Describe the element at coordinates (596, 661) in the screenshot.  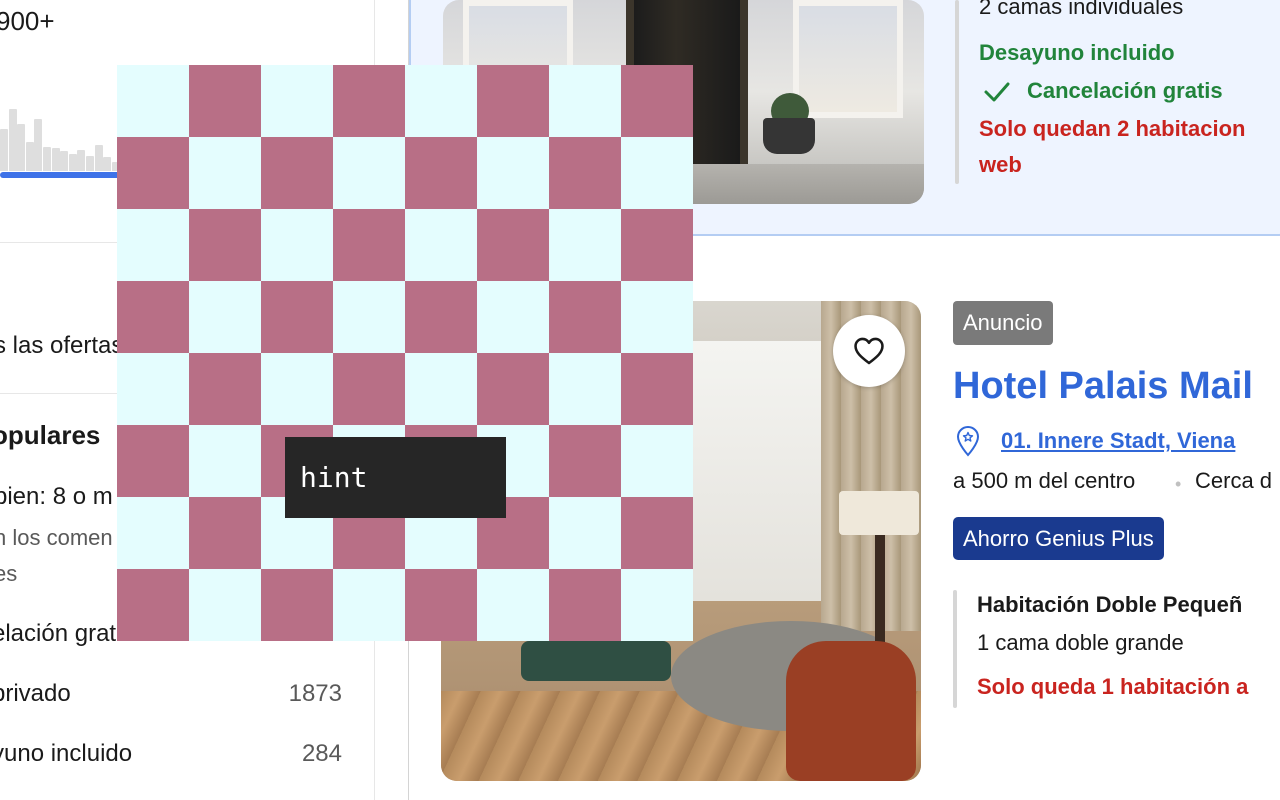
I see `bench` at that location.